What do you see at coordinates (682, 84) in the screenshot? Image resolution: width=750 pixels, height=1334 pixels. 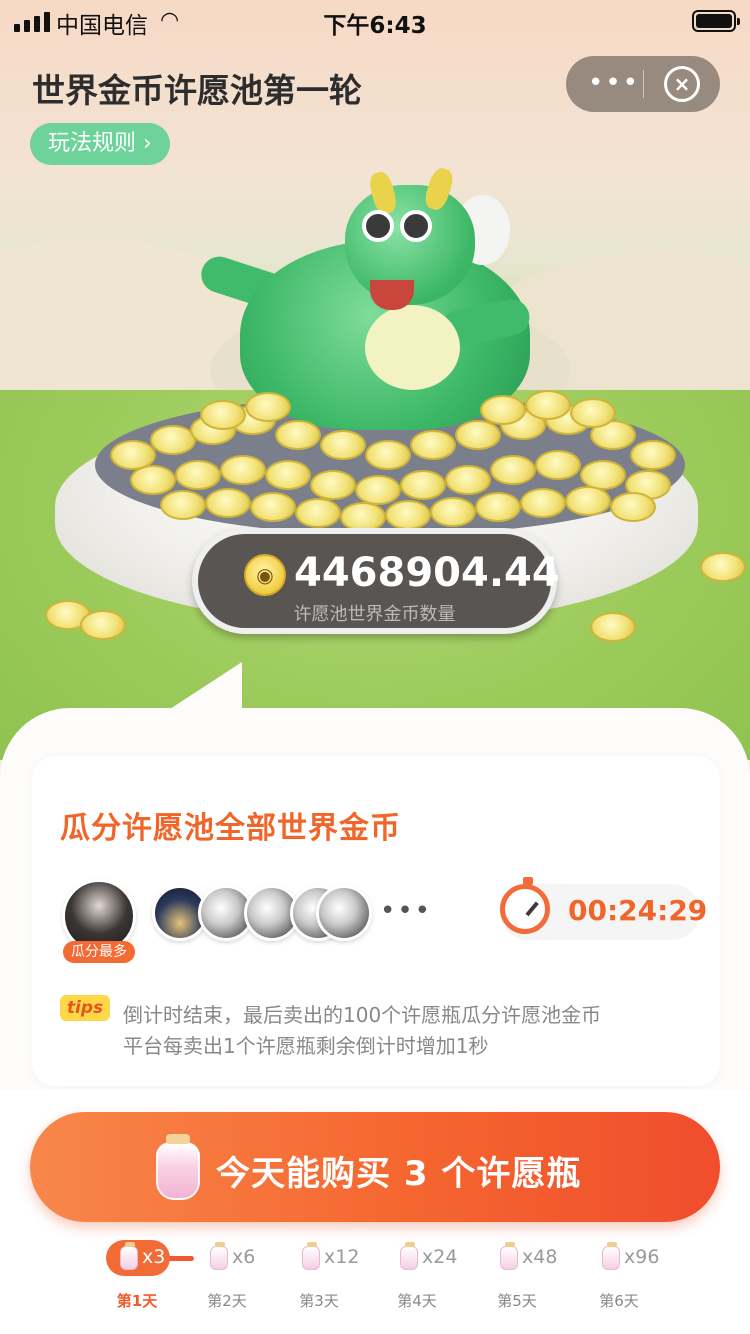 I see `close-button: ×` at bounding box center [682, 84].